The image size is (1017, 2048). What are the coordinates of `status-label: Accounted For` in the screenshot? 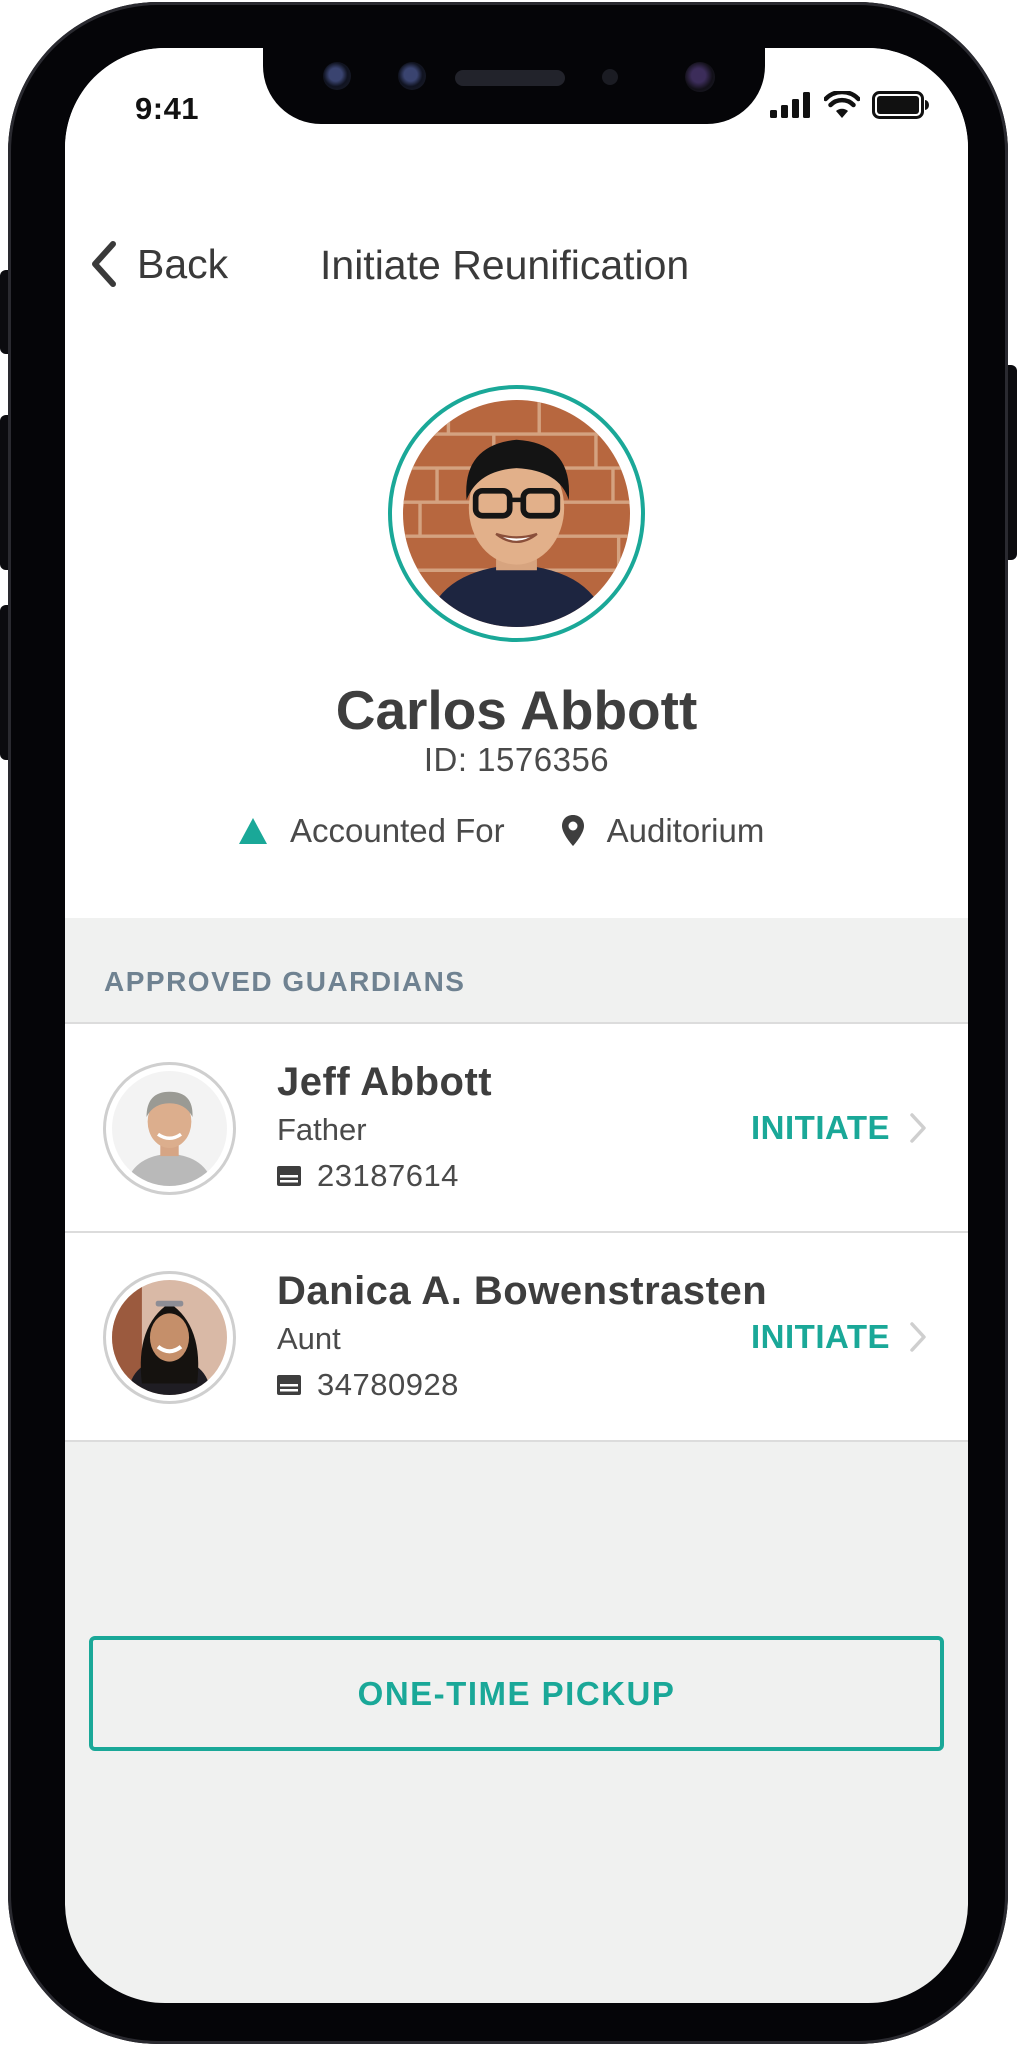 It's located at (397, 830).